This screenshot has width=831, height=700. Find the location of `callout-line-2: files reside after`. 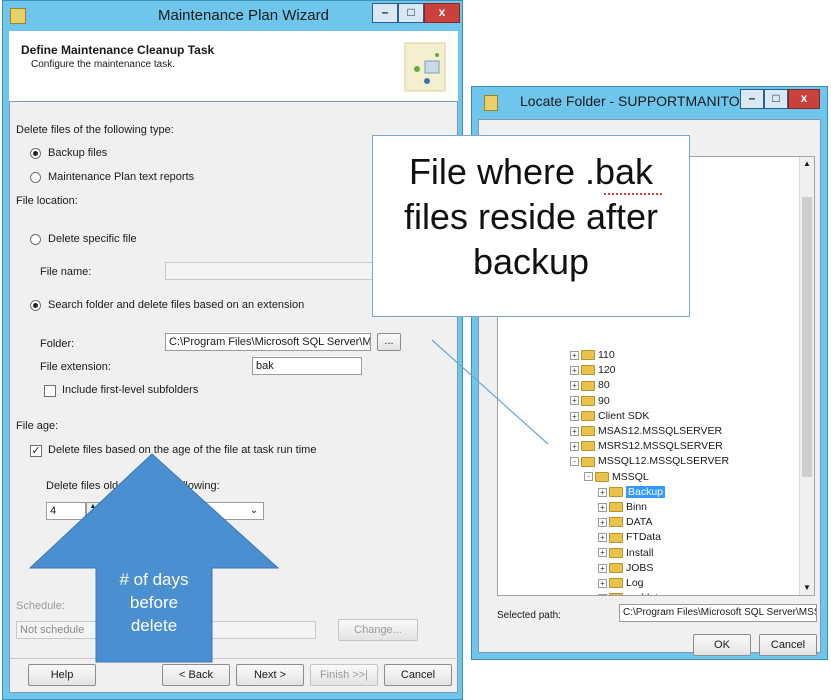

callout-line-2: files reside after is located at coordinates (531, 216).